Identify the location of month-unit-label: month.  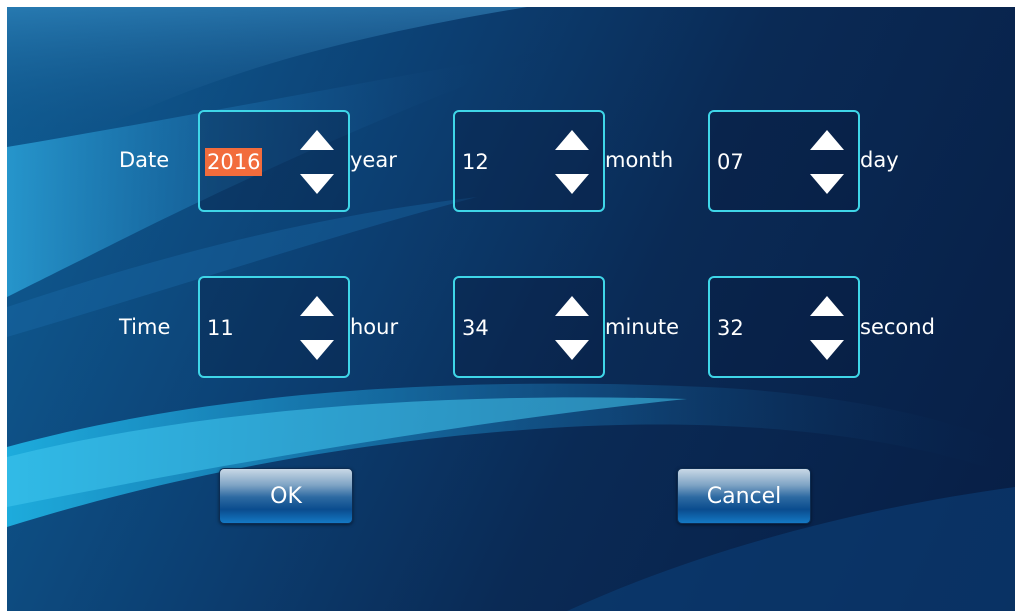
(639, 160).